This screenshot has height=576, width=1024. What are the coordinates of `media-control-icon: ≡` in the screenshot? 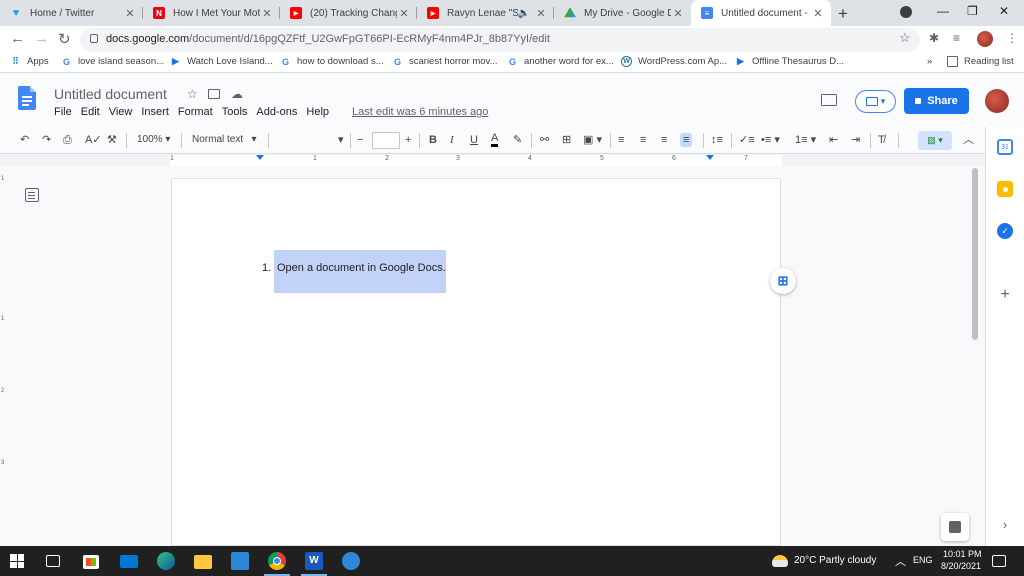 It's located at (956, 38).